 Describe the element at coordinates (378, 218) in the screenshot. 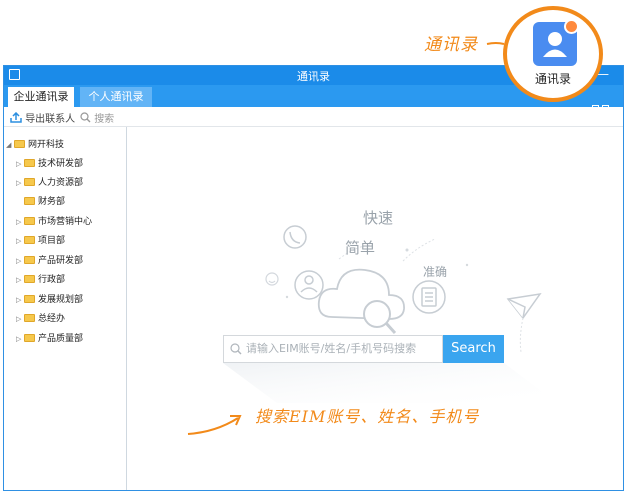

I see `keyword-fast: 快速` at that location.